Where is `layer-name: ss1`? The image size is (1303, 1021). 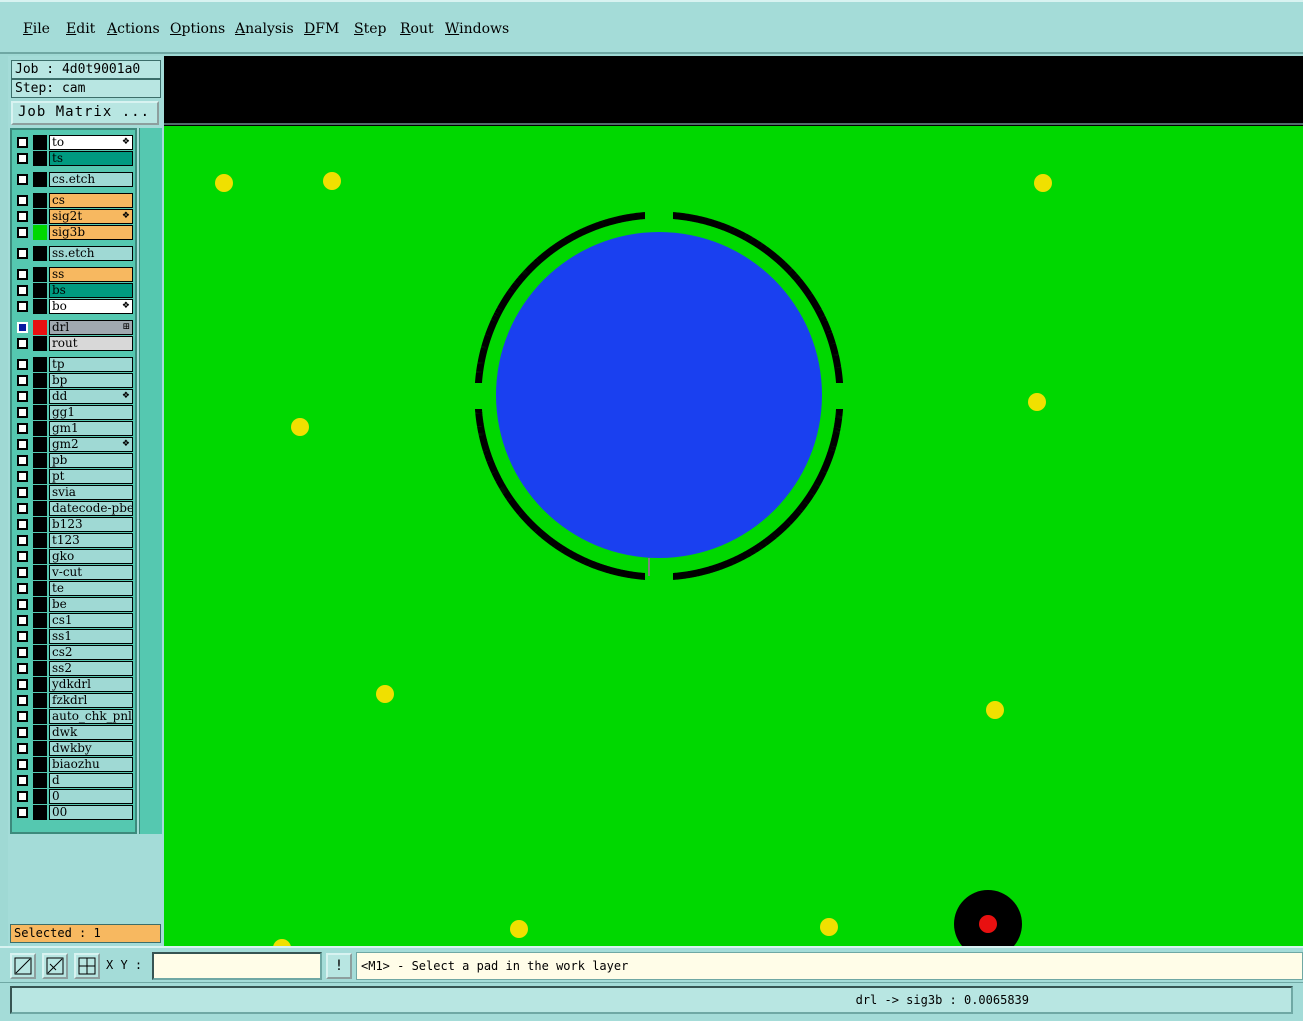 layer-name: ss1 is located at coordinates (91, 636).